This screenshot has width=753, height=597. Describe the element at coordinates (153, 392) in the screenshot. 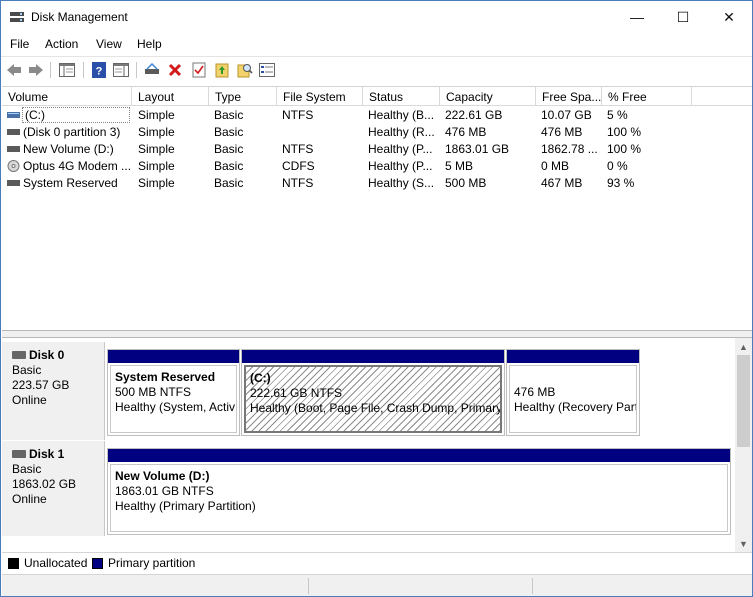

I see `partition-size: 500 MB NTFS` at that location.